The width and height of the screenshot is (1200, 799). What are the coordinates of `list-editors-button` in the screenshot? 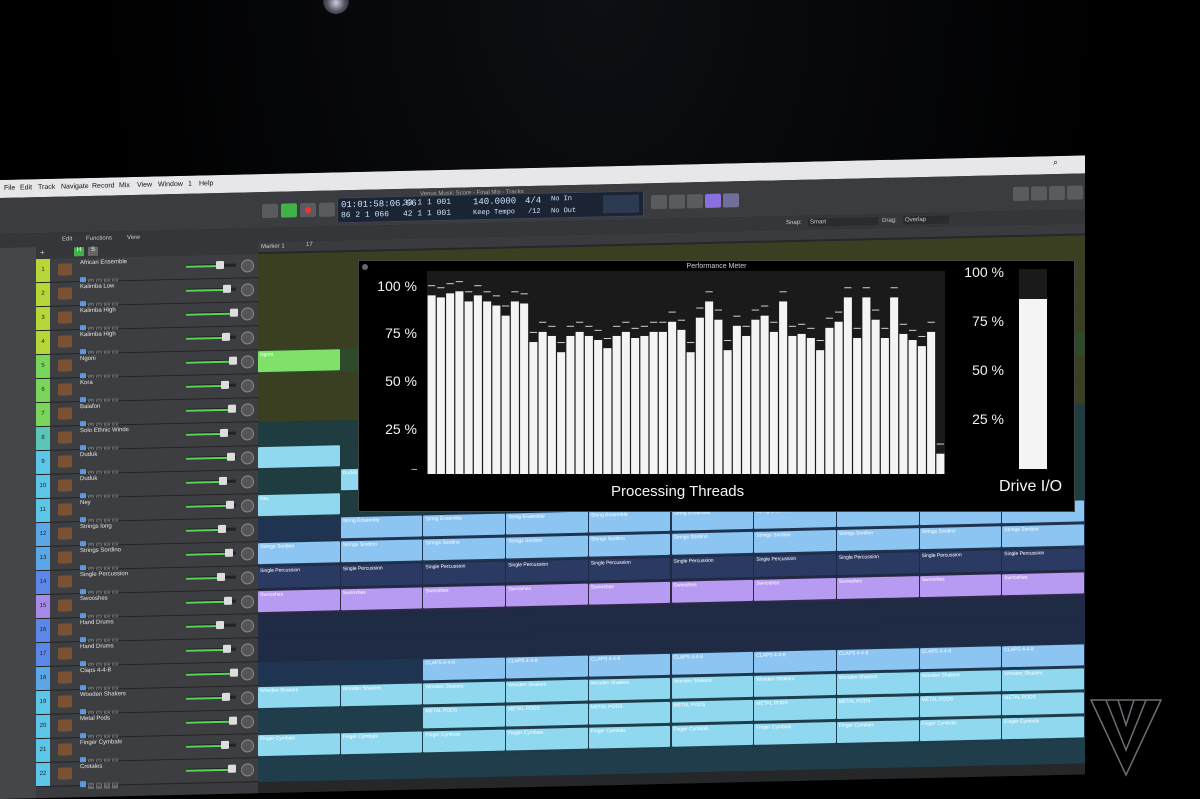 It's located at (1021, 194).